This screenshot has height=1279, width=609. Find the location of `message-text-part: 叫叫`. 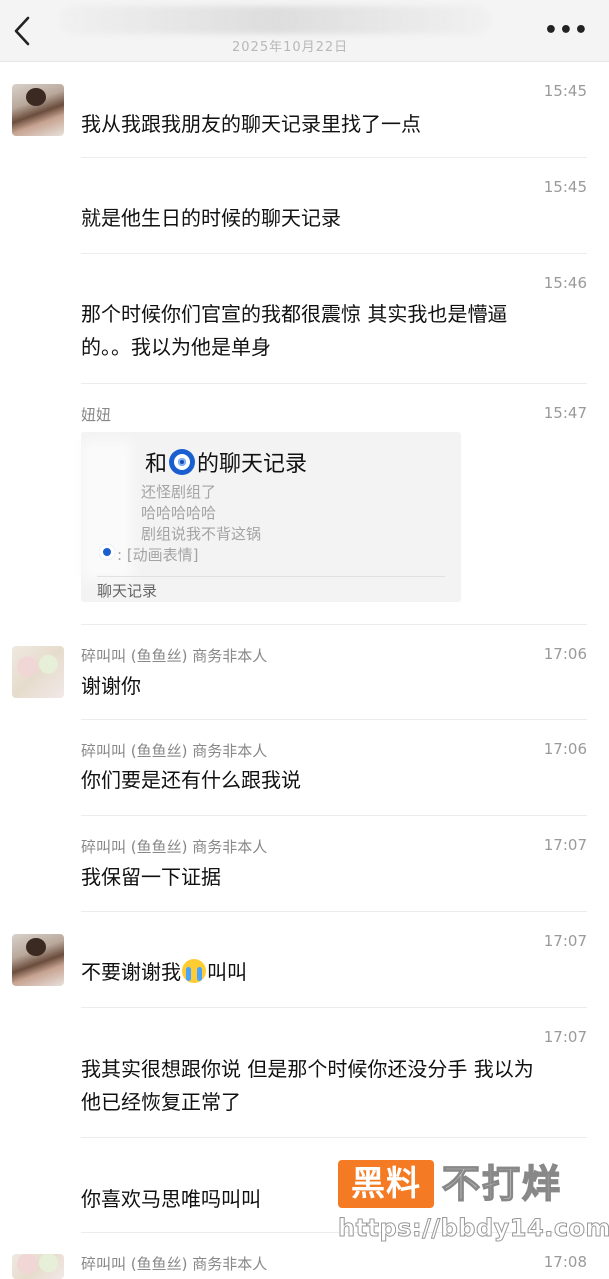

message-text-part: 叫叫 is located at coordinates (227, 972).